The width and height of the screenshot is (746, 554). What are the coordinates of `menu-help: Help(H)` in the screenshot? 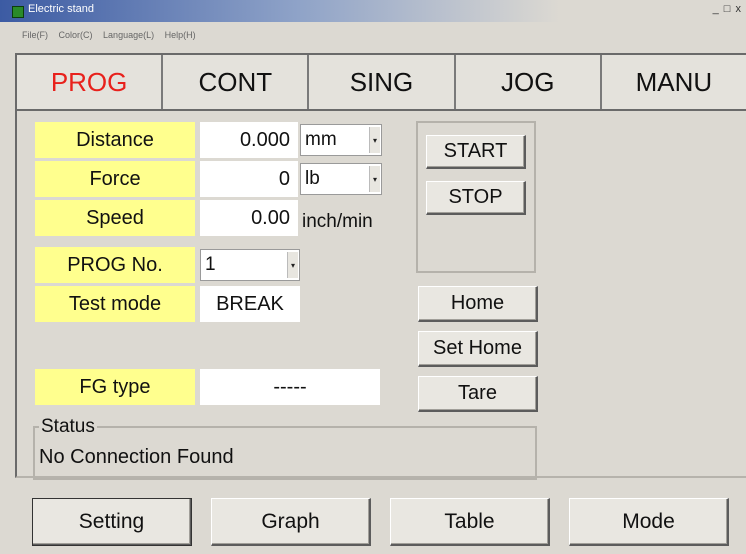 It's located at (180, 35).